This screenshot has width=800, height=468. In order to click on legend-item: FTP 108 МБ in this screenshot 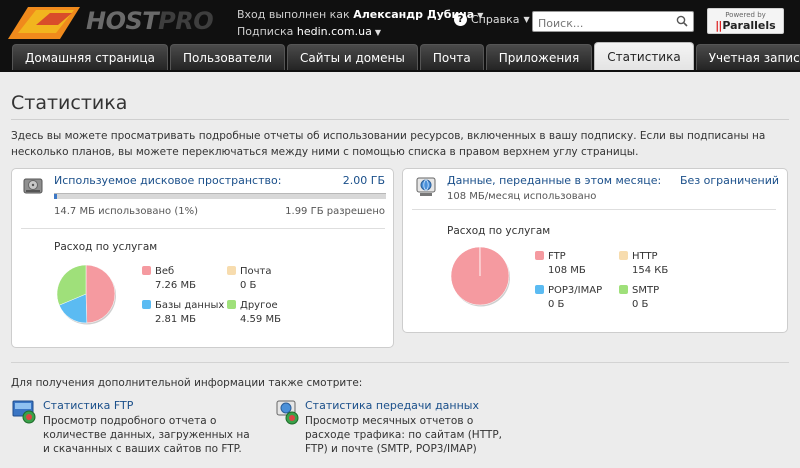, I will do `click(560, 264)`.